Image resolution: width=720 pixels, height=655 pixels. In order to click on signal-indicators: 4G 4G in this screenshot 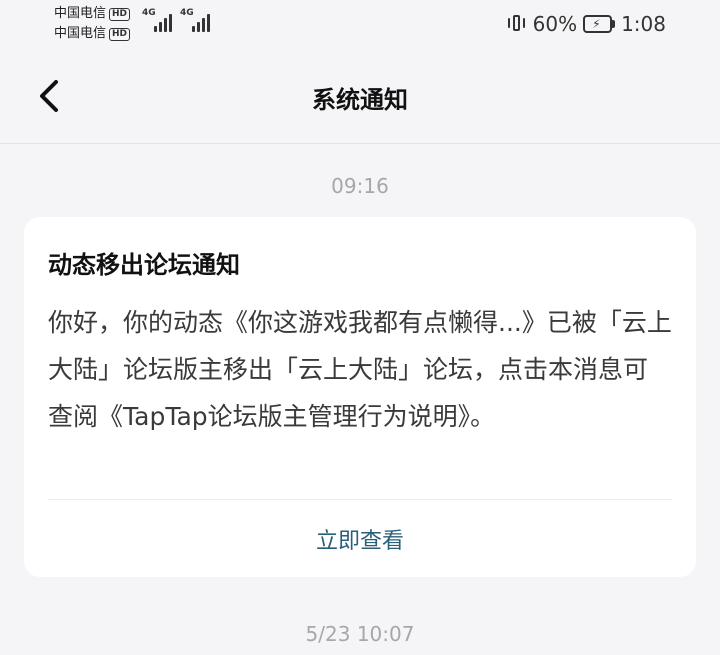, I will do `click(176, 20)`.